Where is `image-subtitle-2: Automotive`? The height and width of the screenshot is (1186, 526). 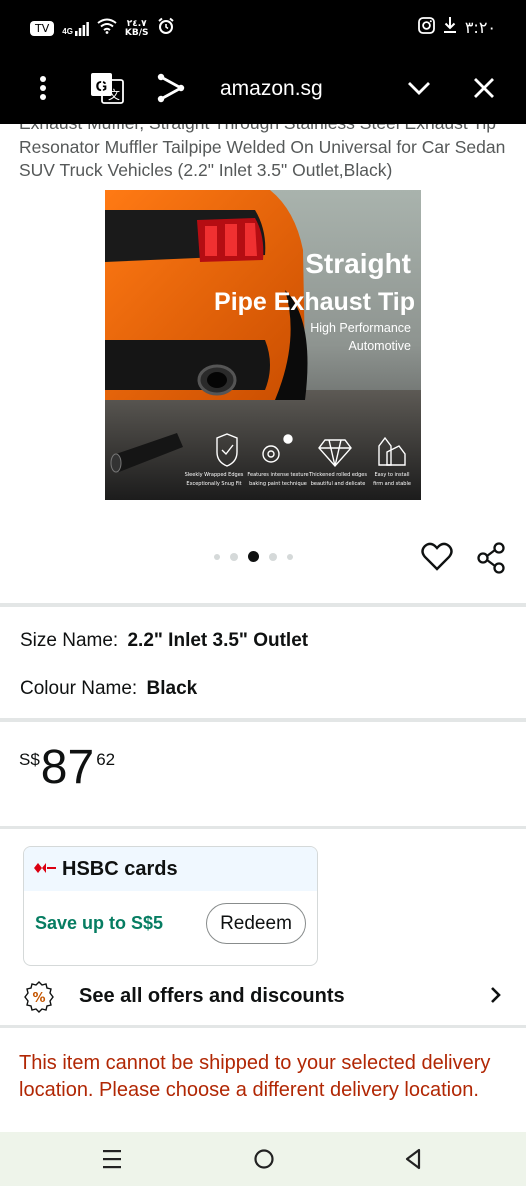 image-subtitle-2: Automotive is located at coordinates (379, 346).